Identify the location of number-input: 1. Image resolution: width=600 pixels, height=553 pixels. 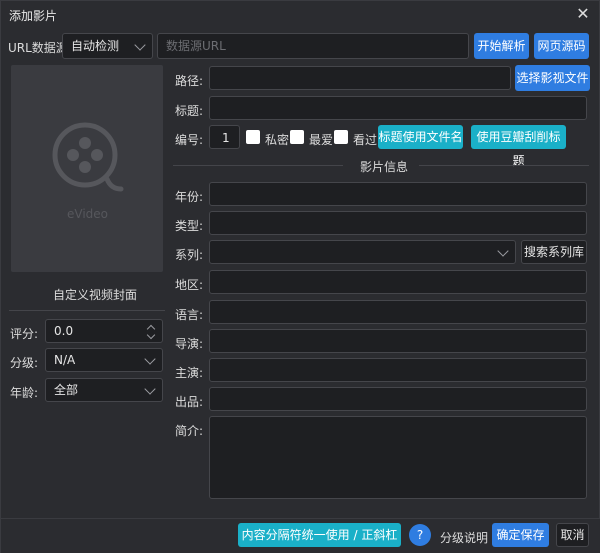
(224, 137).